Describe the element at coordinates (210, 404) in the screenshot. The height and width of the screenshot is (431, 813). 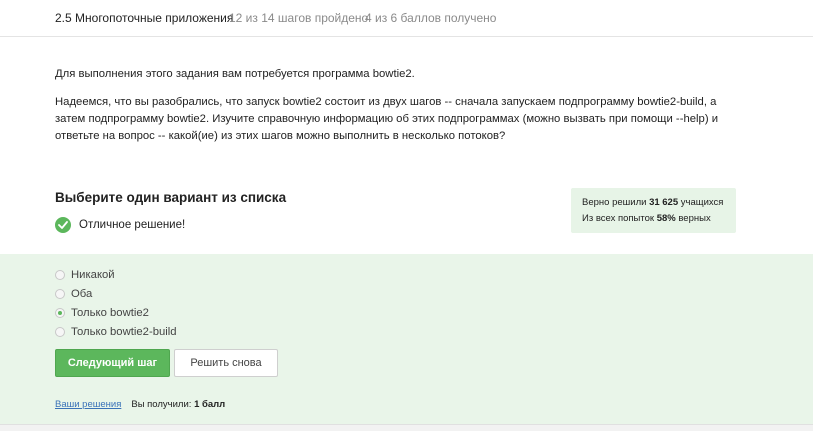
I see `received-value: 1 балл` at that location.